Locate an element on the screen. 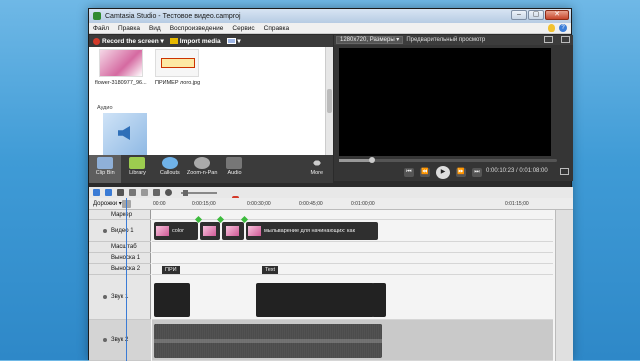  tab-callouts: Callouts is located at coordinates (170, 169).